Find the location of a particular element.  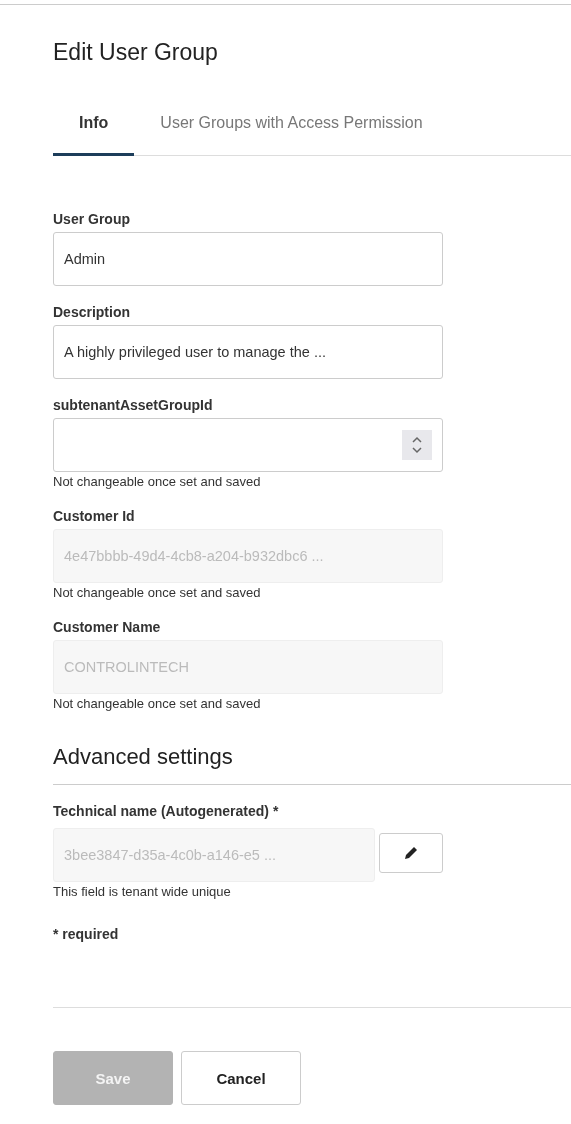

tab: User Groups with Access Permission is located at coordinates (291, 135).